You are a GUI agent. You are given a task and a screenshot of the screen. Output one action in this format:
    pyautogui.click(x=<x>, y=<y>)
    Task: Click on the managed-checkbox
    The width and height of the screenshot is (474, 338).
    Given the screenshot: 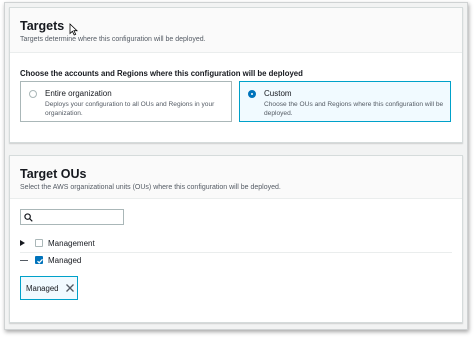 What is the action you would take?
    pyautogui.click(x=39, y=260)
    